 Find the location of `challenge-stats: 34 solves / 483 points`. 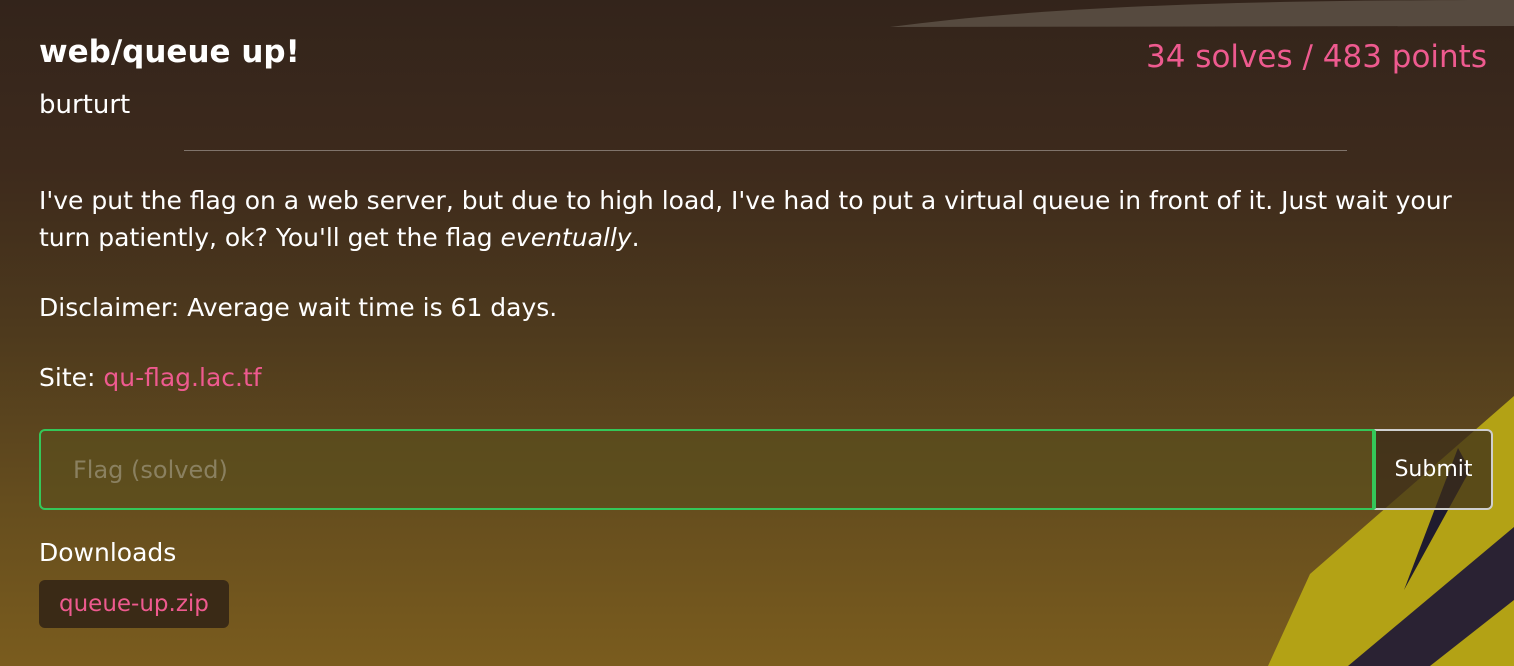

challenge-stats: 34 solves / 483 points is located at coordinates (1316, 57).